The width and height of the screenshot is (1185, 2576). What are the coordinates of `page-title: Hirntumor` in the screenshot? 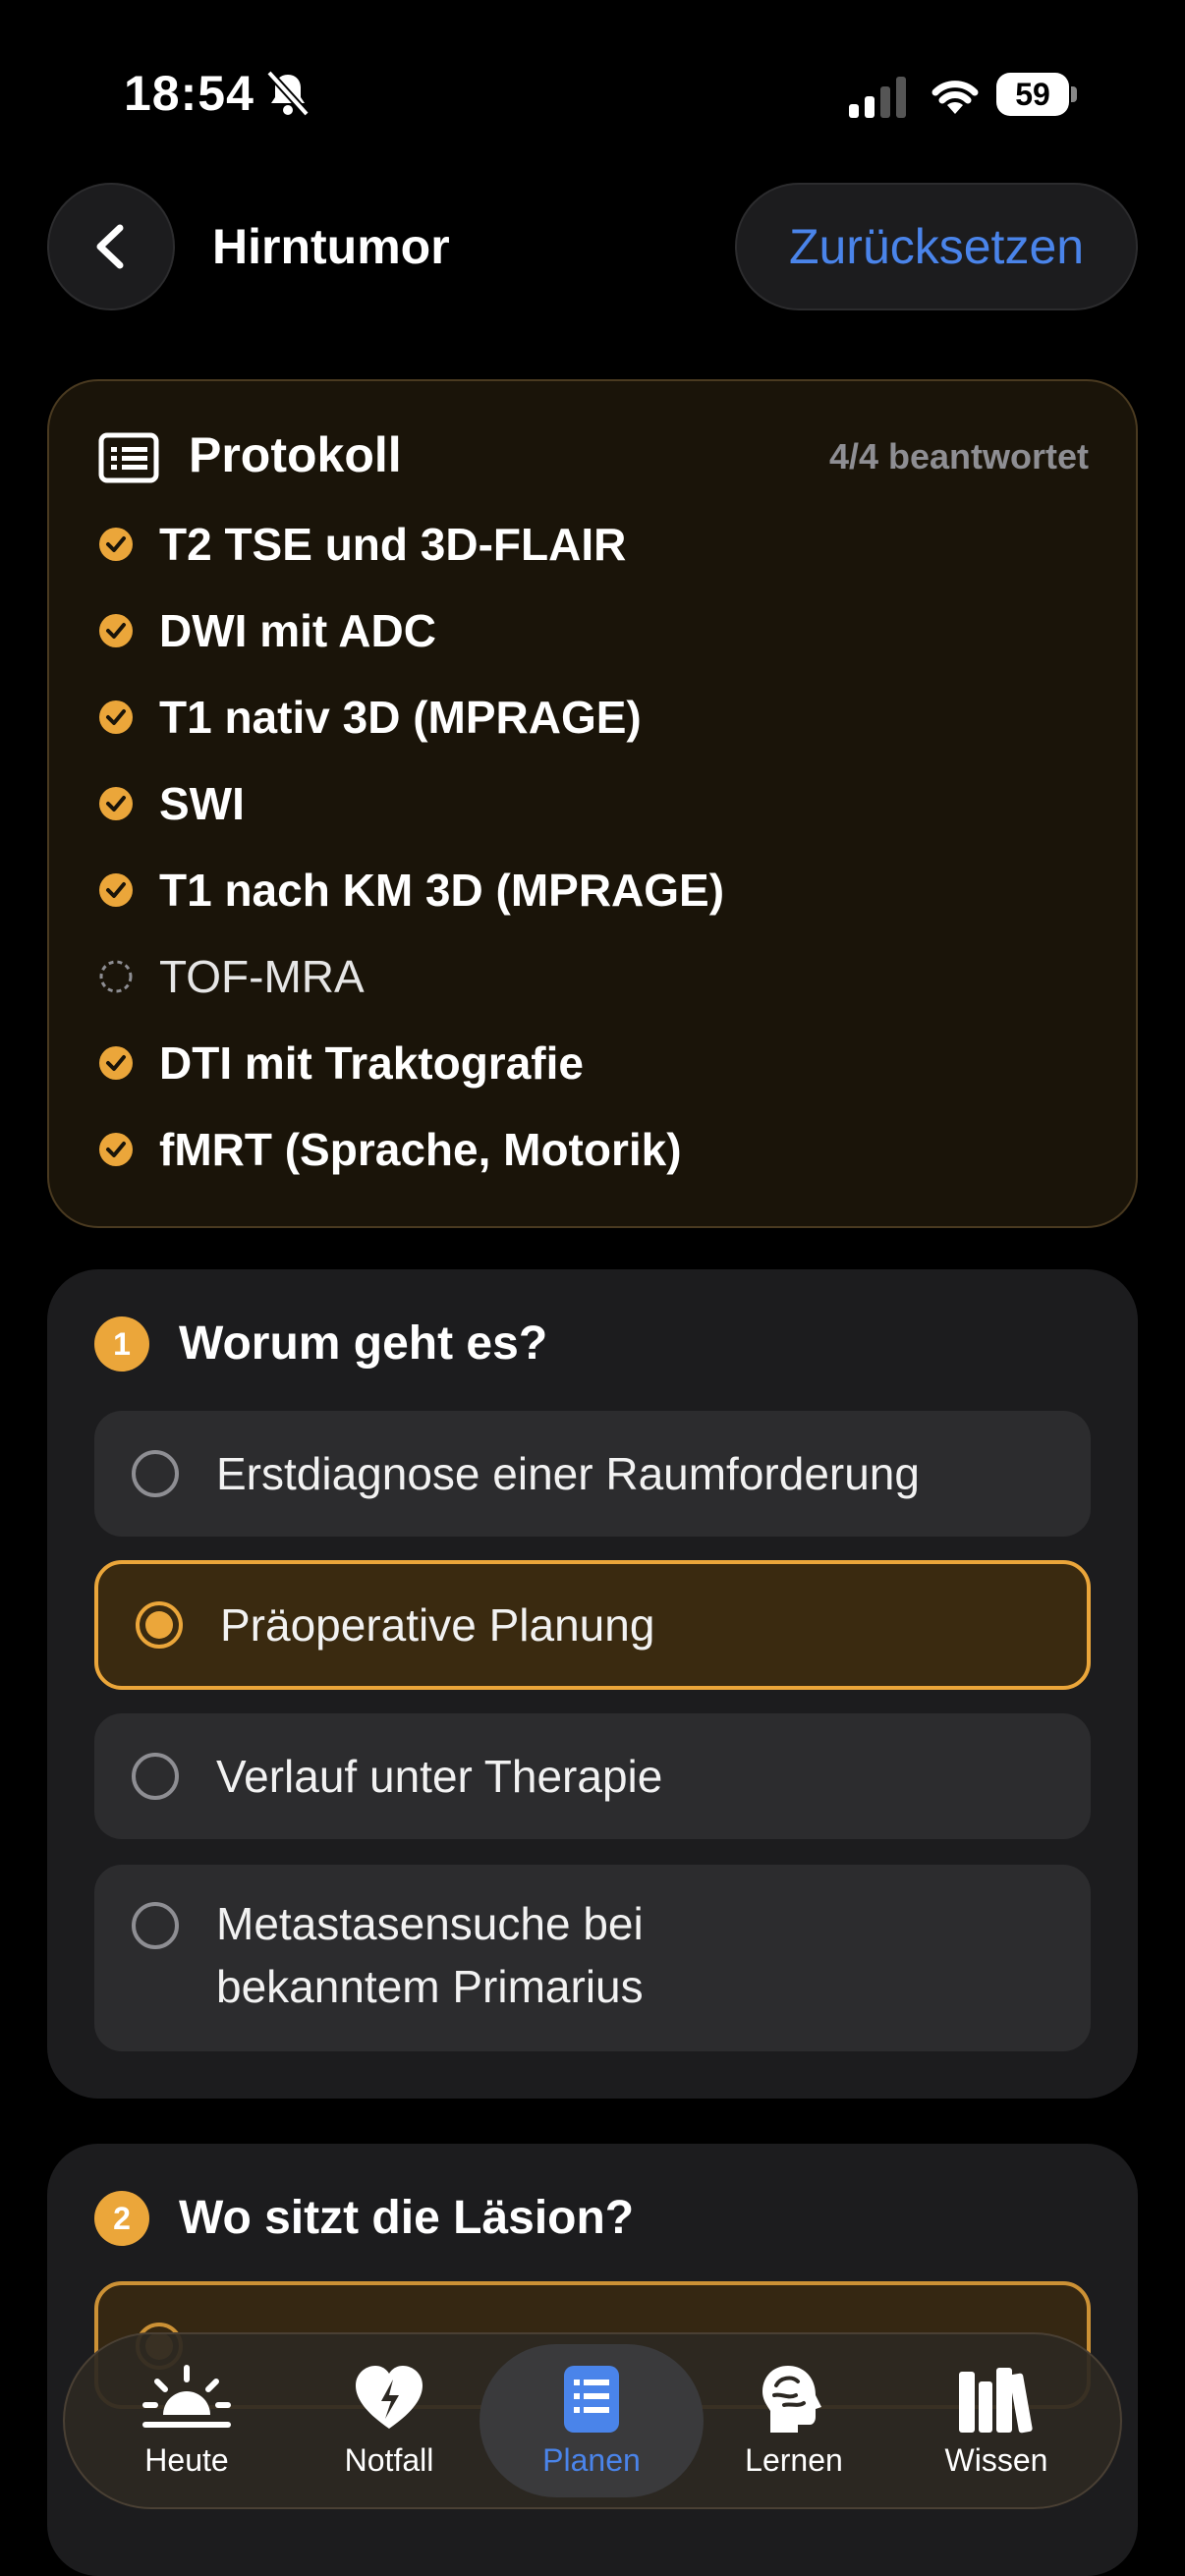 It's located at (331, 246).